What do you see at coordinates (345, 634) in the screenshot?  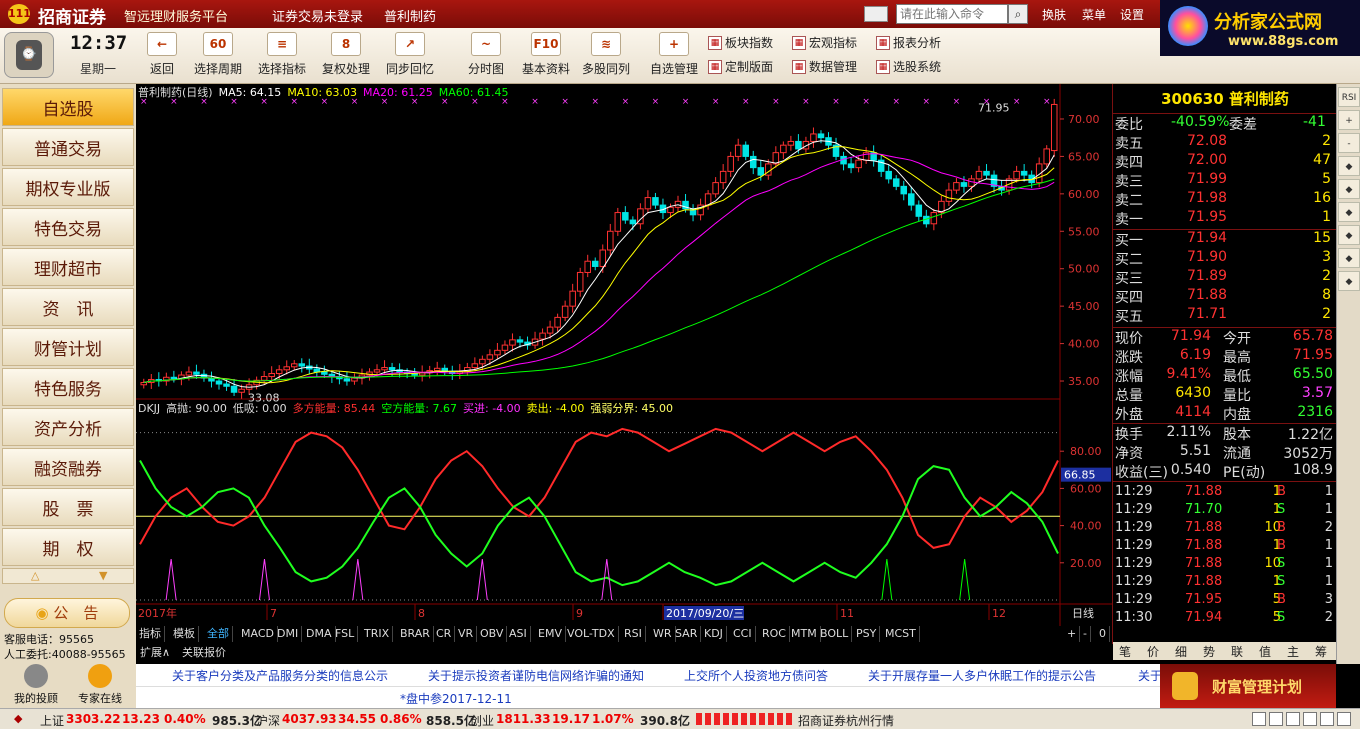 I see `indicator-tab-6: FSL` at bounding box center [345, 634].